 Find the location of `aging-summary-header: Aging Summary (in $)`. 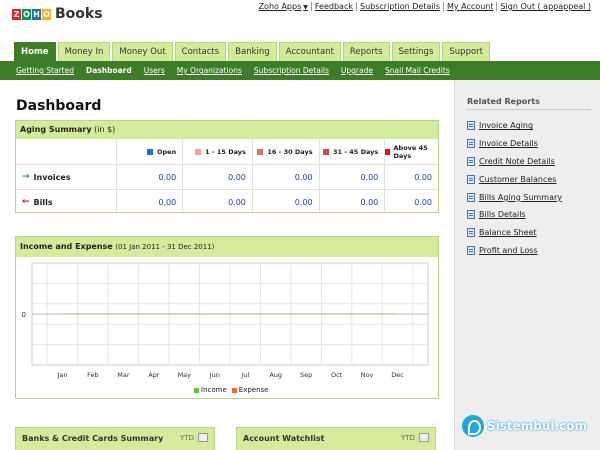

aging-summary-header: Aging Summary (in $) is located at coordinates (227, 130).